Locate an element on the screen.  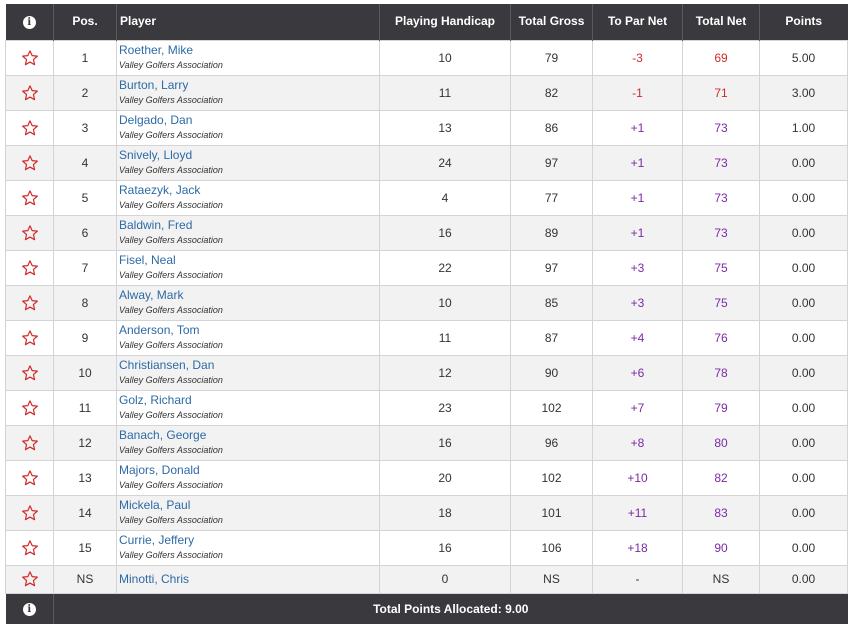
player-name-link: Rataezyk, Jack is located at coordinates (249, 190).